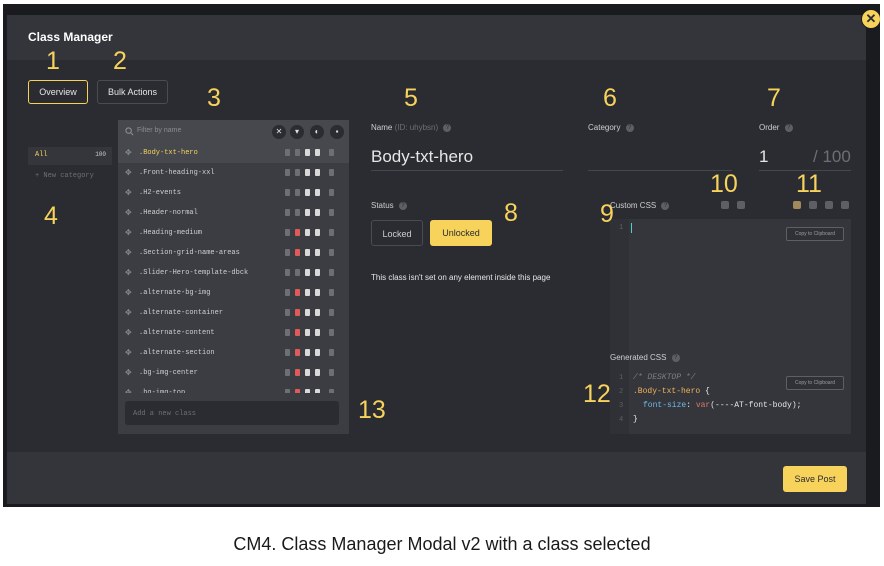  Describe the element at coordinates (317, 132) in the screenshot. I see `toggle-icon: ◐` at that location.